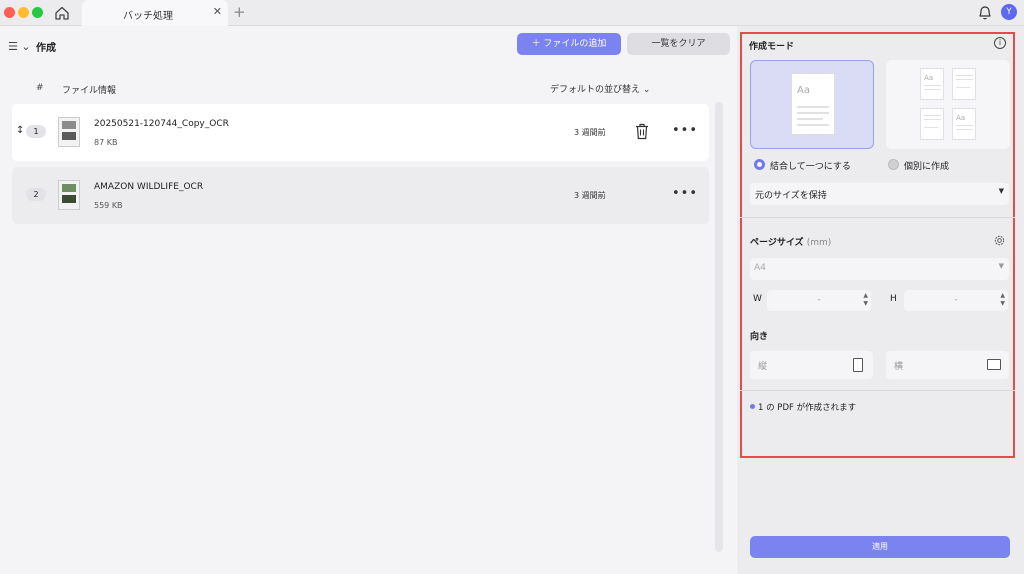 The image size is (1024, 574). I want to click on width-input: - ▲ ▼, so click(819, 300).